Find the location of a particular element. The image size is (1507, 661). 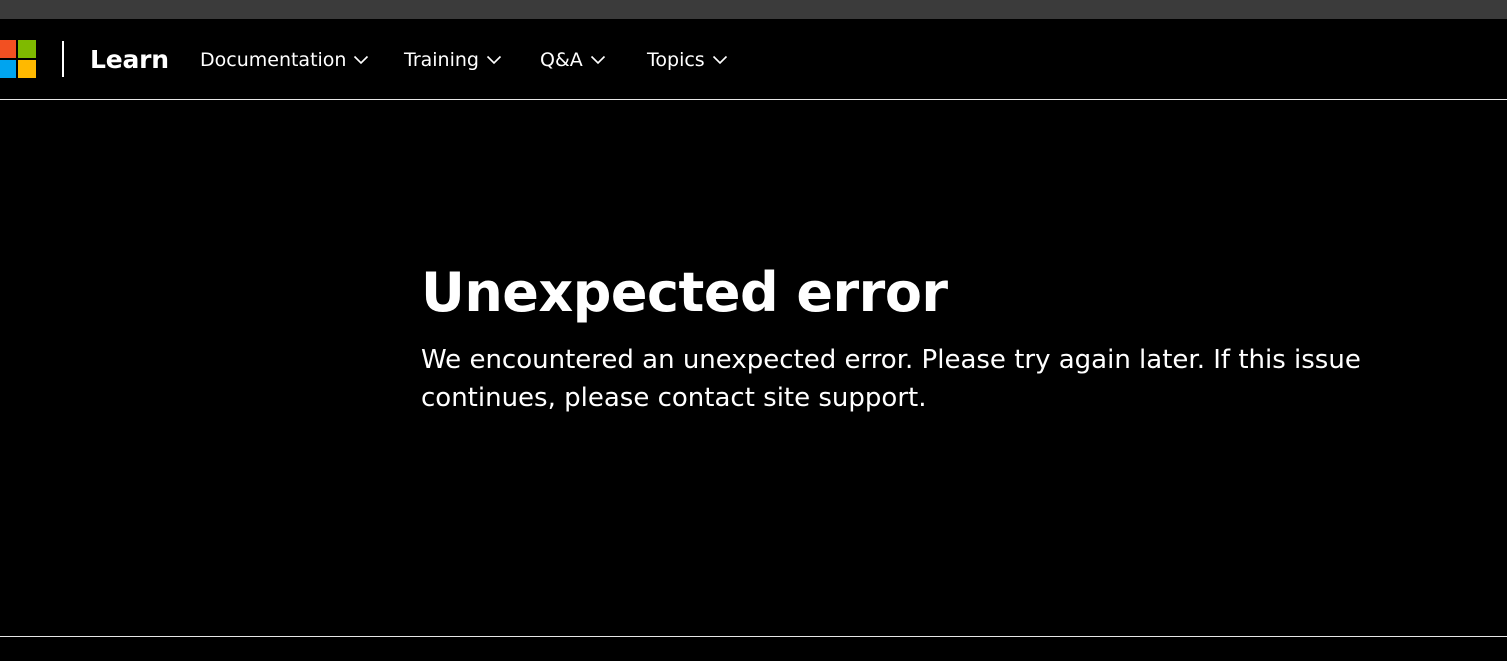

nav-item-label: Documentation is located at coordinates (273, 60).